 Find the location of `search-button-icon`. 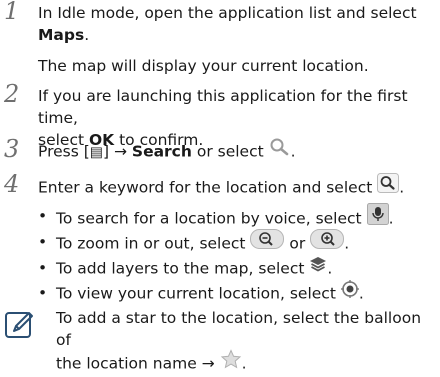

search-button-icon is located at coordinates (388, 186).